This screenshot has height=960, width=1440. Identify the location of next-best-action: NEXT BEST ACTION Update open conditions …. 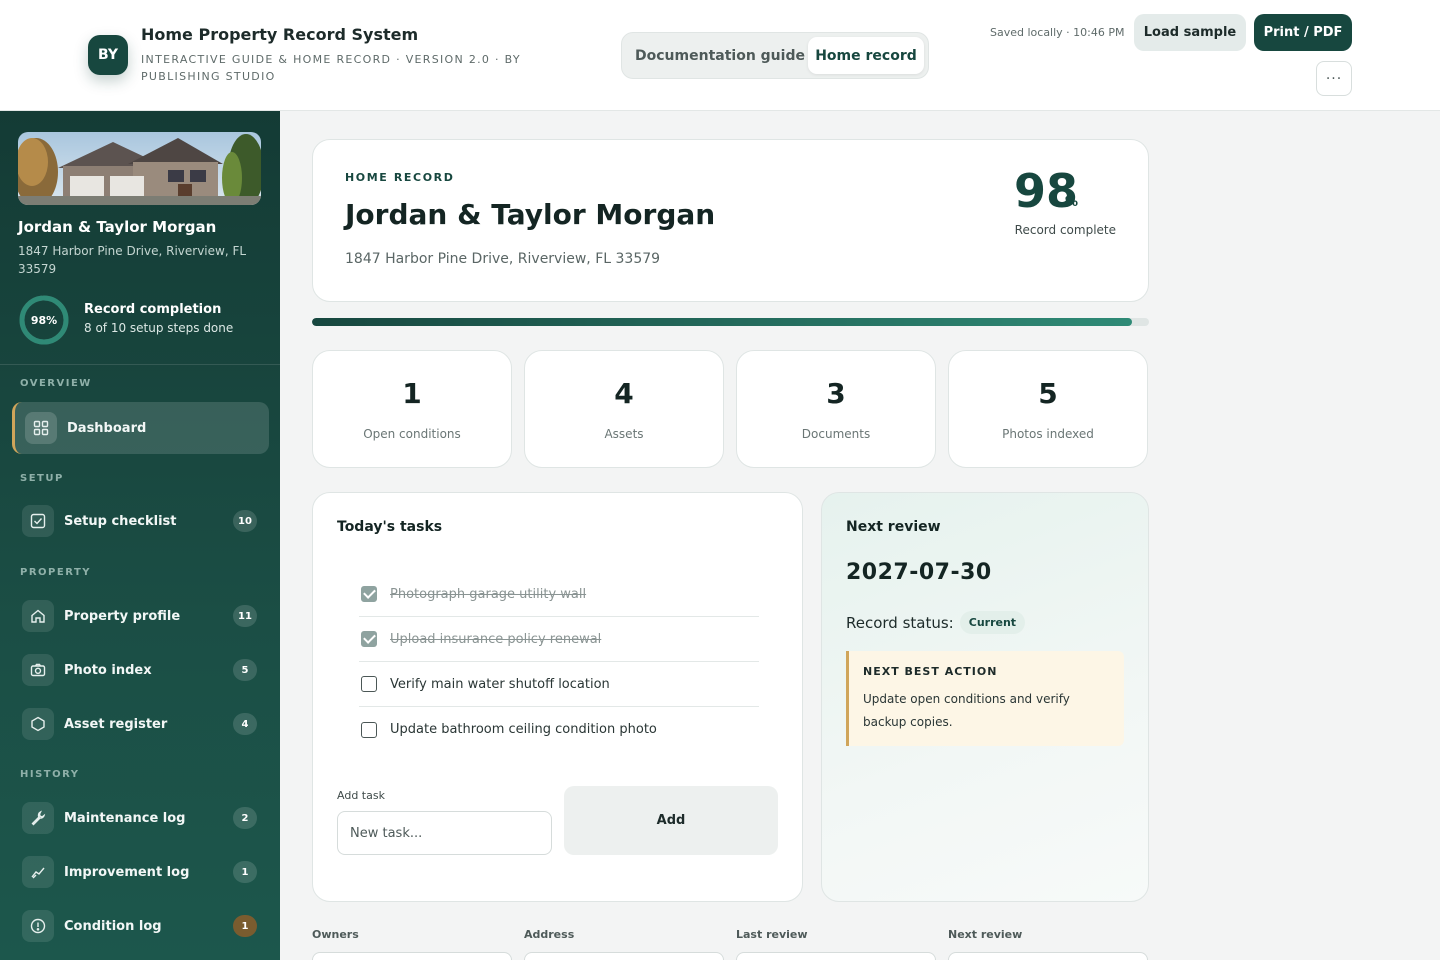
(985, 698).